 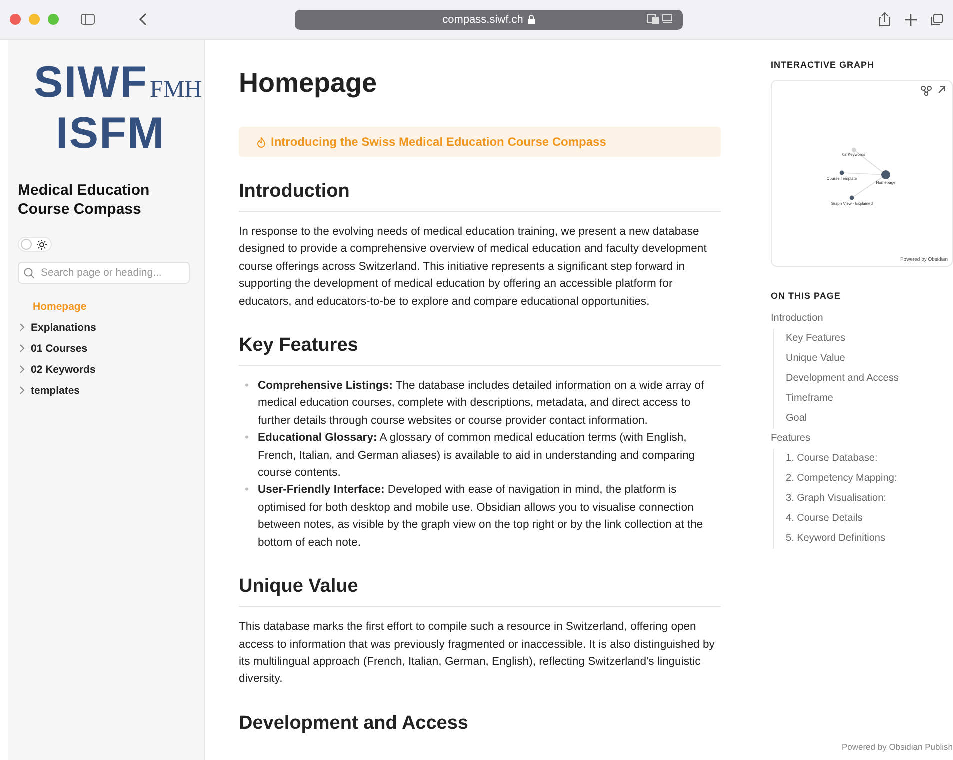 What do you see at coordinates (143, 19) in the screenshot?
I see `back-icon` at bounding box center [143, 19].